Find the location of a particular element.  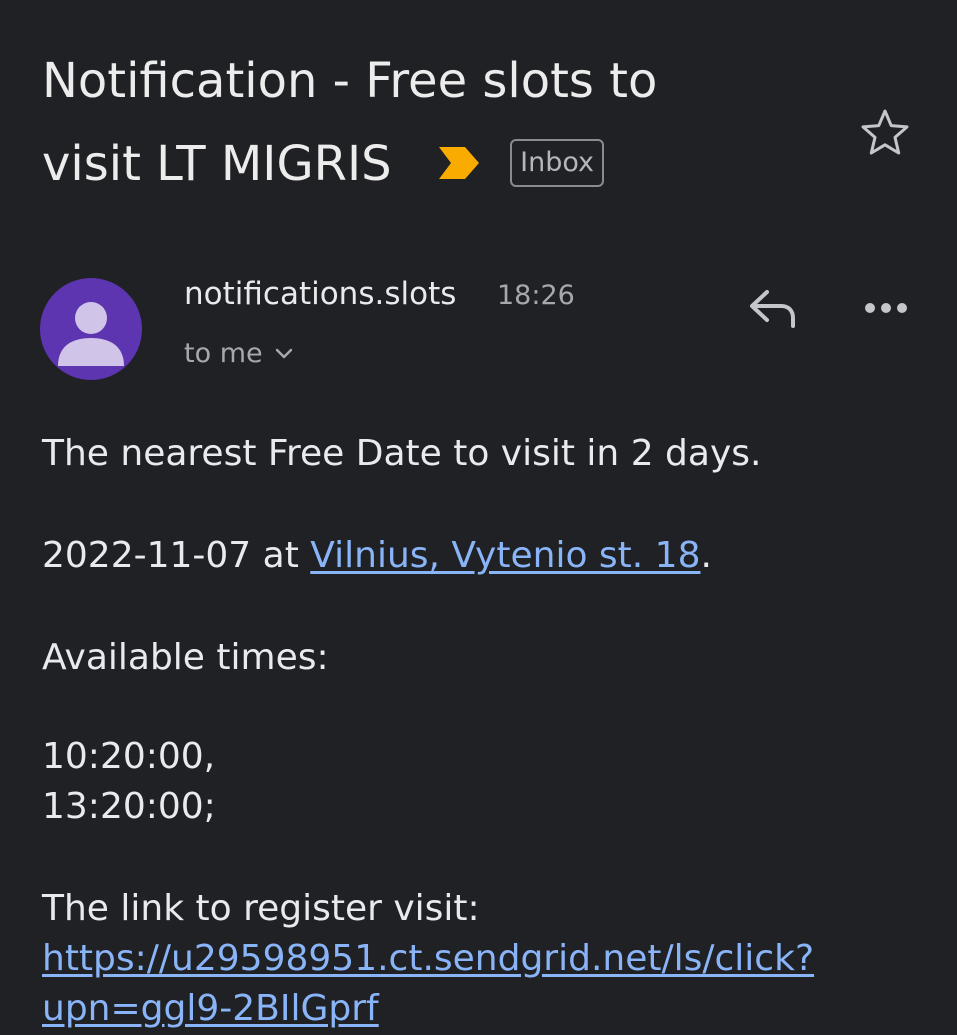

register-label: The link to register visit: is located at coordinates (261, 908).